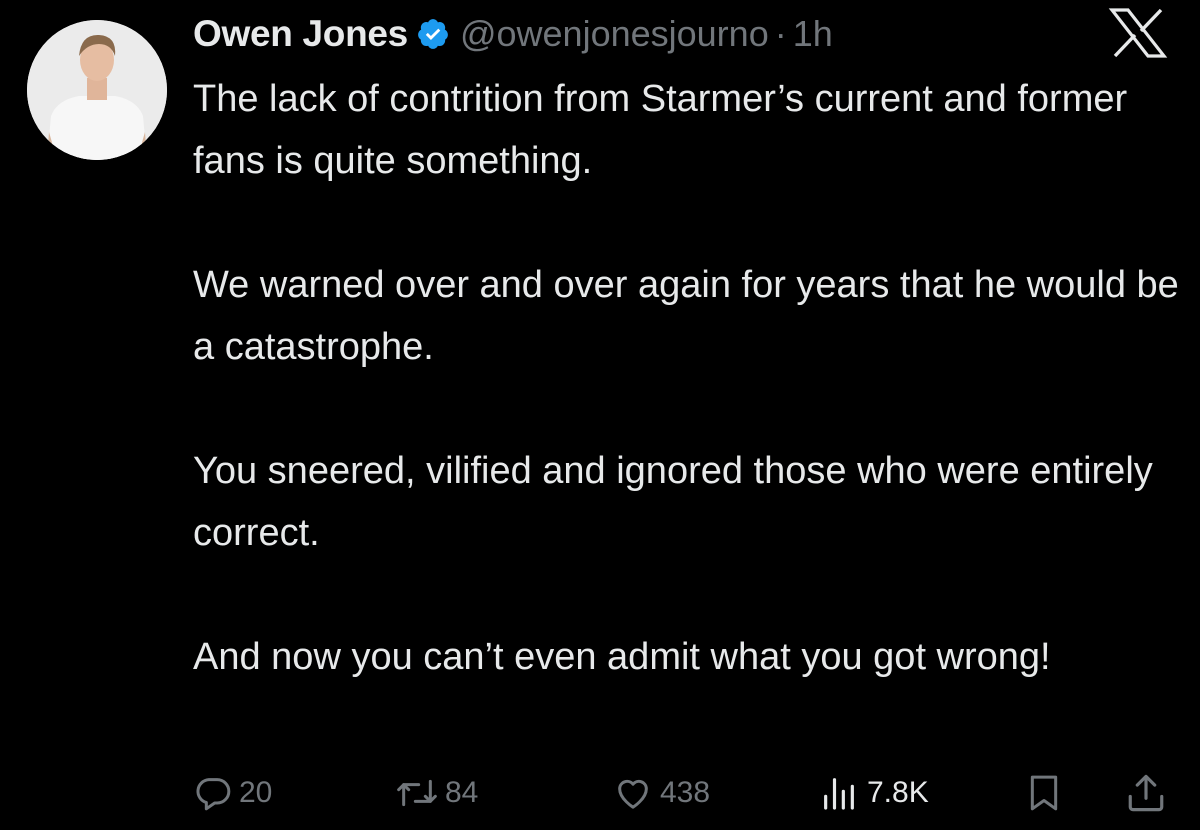 Image resolution: width=1200 pixels, height=830 pixels. I want to click on share-button, so click(1146, 793).